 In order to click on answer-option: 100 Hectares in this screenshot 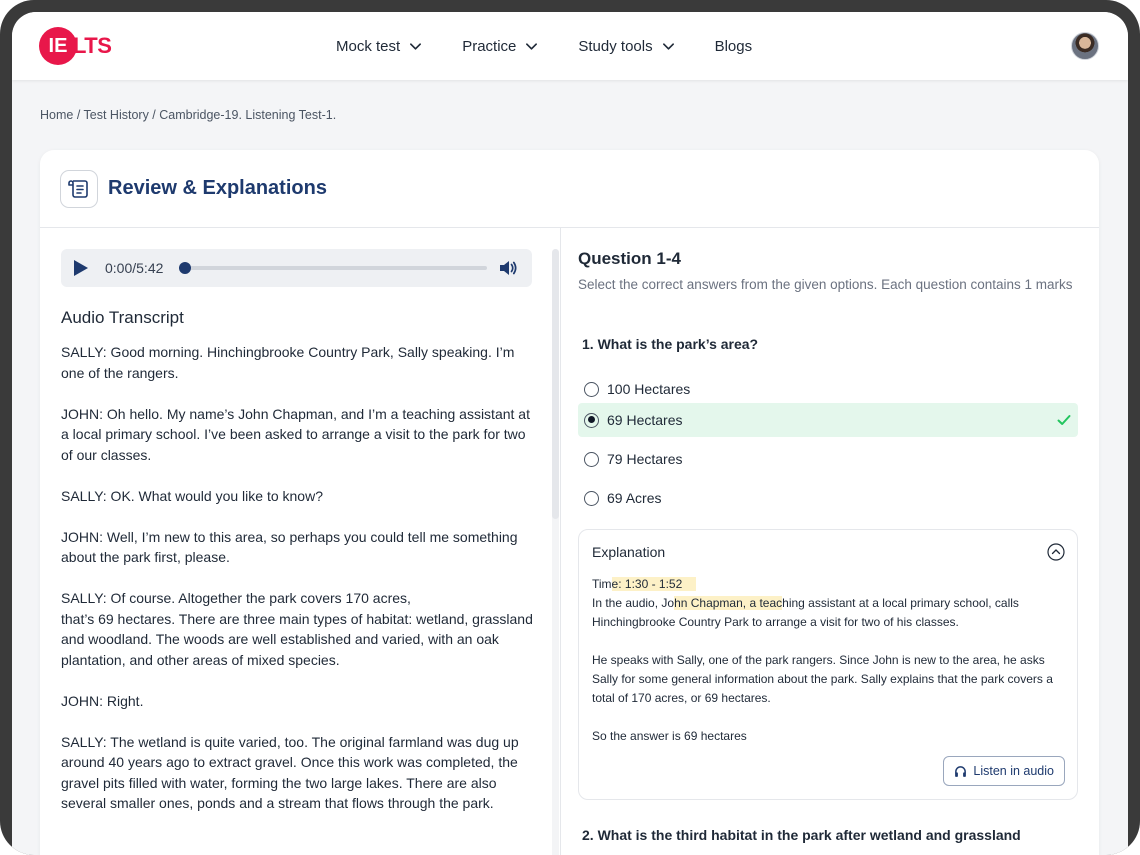, I will do `click(828, 389)`.